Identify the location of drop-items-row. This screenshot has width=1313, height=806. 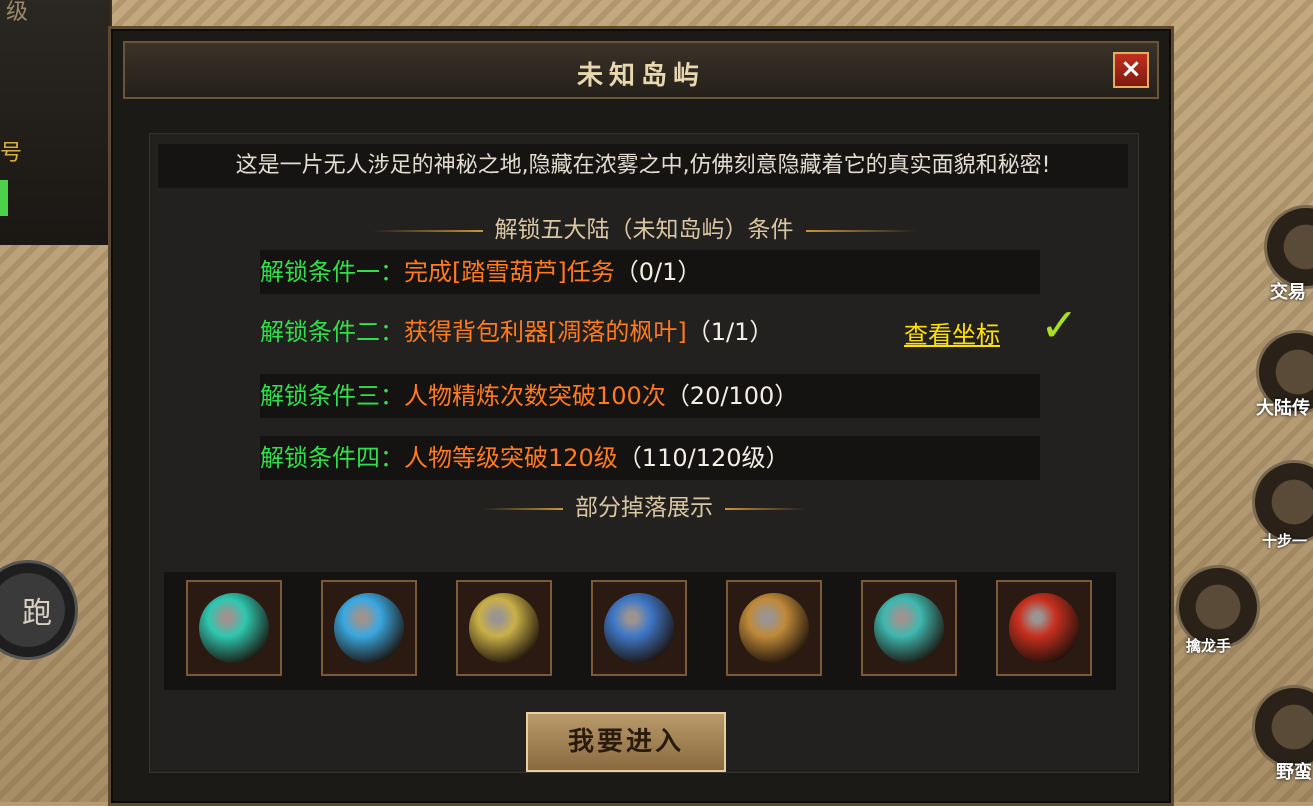
(640, 631).